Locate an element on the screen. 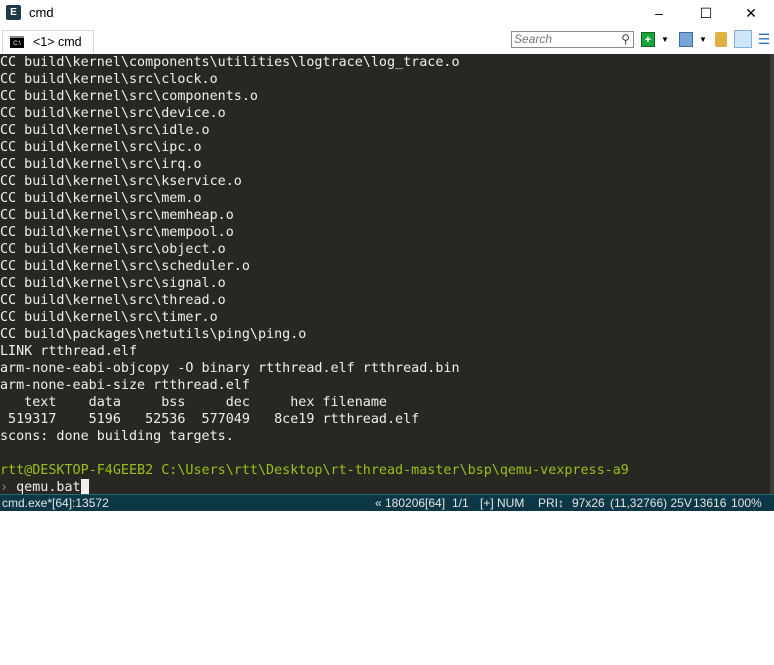 This screenshot has width=774, height=665. output-line: CC build\kernel\src\components.o is located at coordinates (129, 96).